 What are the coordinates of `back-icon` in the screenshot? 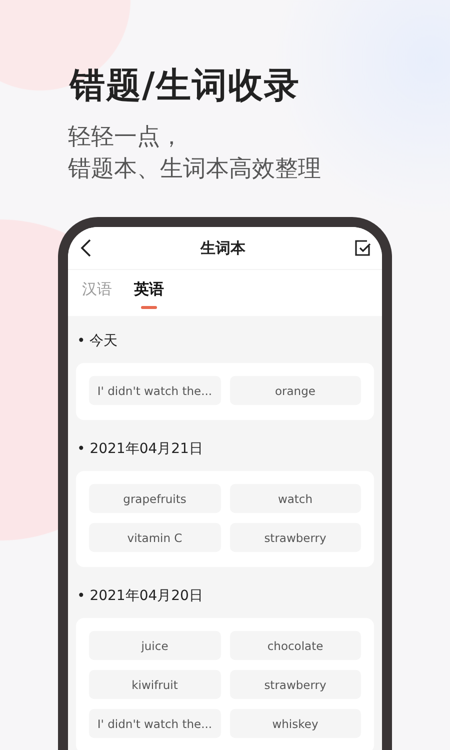 It's located at (86, 248).